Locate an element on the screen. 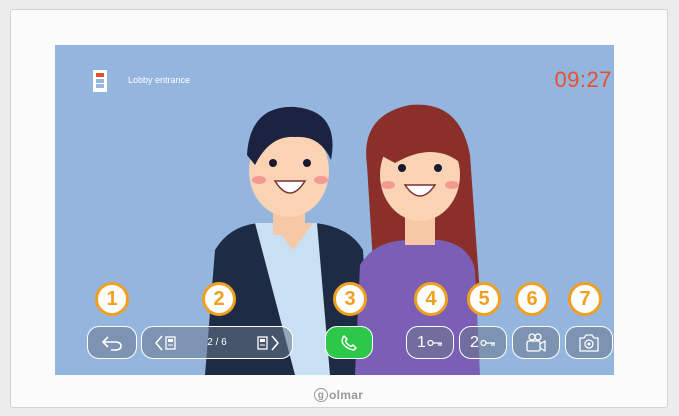  snapshot-button is located at coordinates (589, 342).